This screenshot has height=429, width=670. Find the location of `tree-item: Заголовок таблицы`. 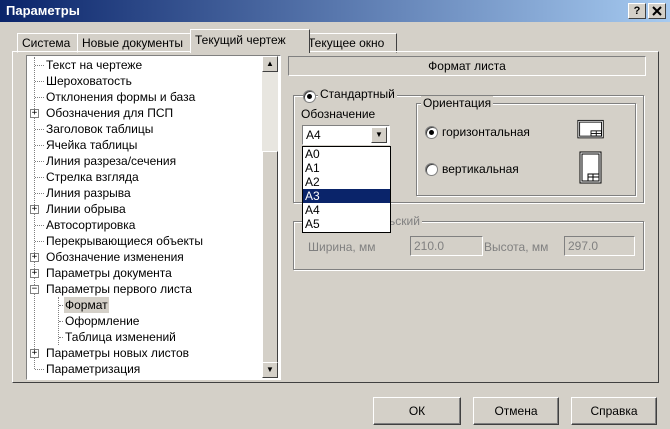

tree-item: Заголовок таблицы is located at coordinates (99, 129).